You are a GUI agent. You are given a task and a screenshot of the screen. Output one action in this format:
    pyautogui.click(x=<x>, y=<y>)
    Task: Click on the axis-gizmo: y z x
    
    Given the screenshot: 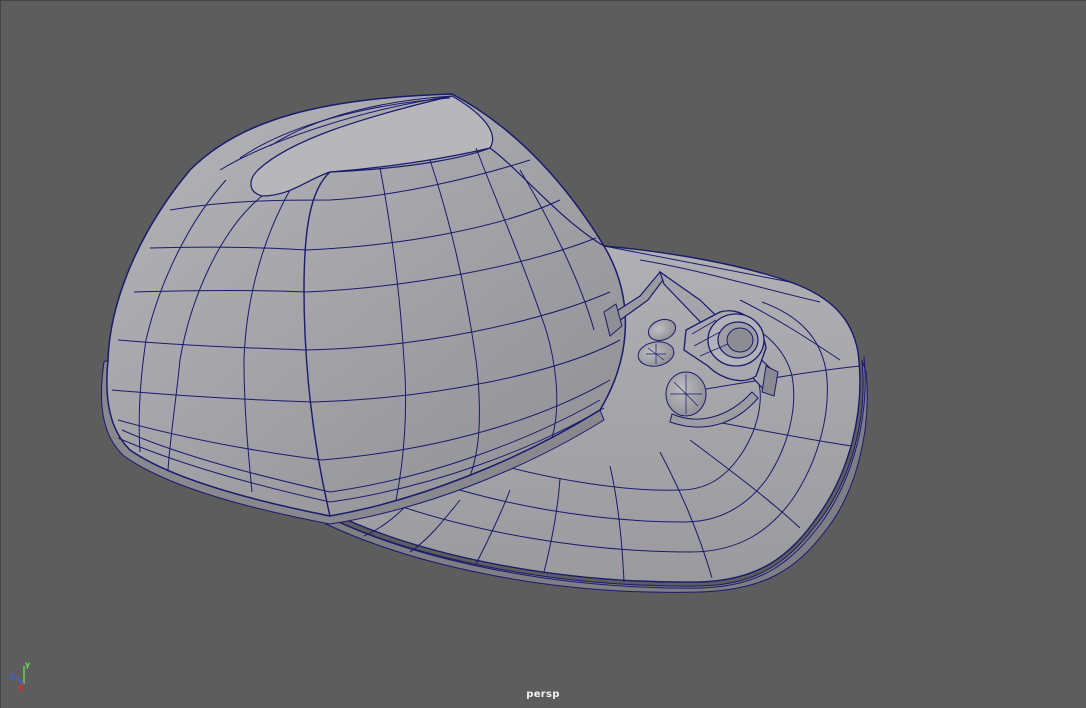 What is the action you would take?
    pyautogui.click(x=20, y=676)
    